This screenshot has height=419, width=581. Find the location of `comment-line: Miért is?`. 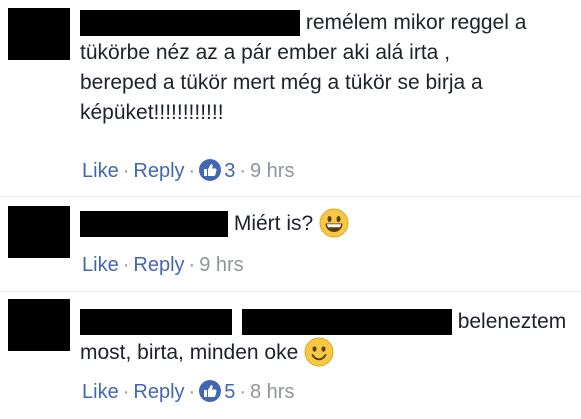

comment-line: Miért is? is located at coordinates (273, 223).